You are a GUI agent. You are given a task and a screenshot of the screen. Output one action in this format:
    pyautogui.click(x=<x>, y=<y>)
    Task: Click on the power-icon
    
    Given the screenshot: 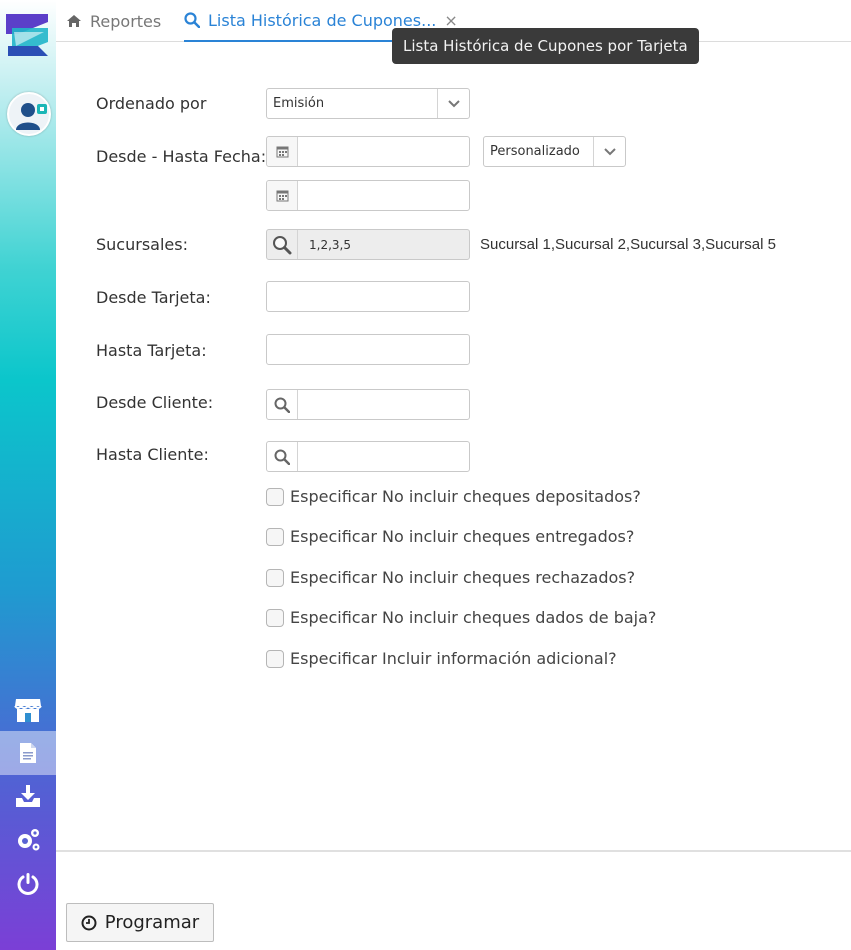 What is the action you would take?
    pyautogui.click(x=28, y=884)
    